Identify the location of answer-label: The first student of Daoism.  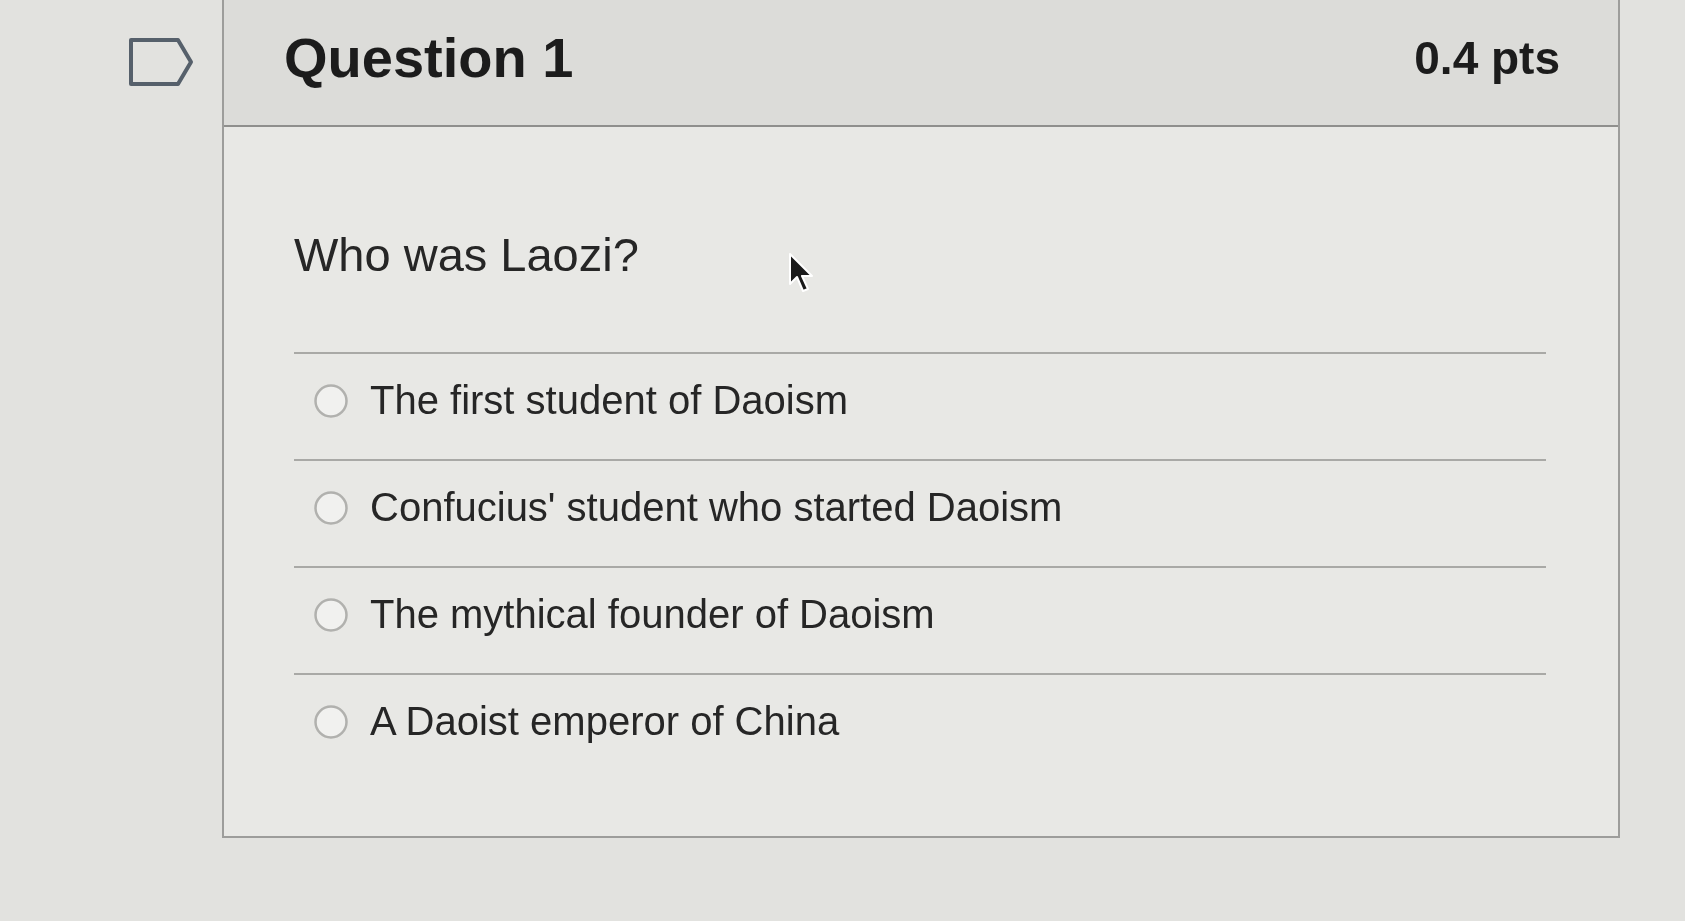
(609, 400).